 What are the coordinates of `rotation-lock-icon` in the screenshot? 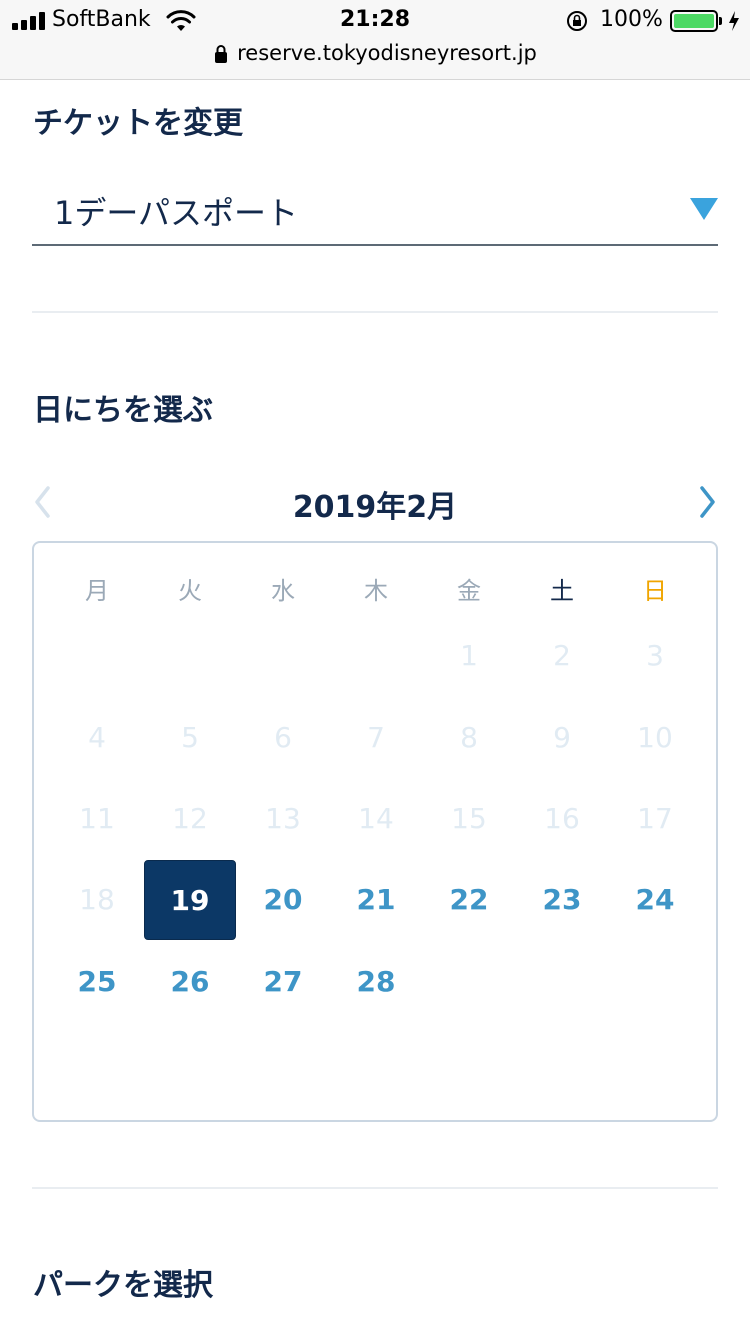 It's located at (577, 21).